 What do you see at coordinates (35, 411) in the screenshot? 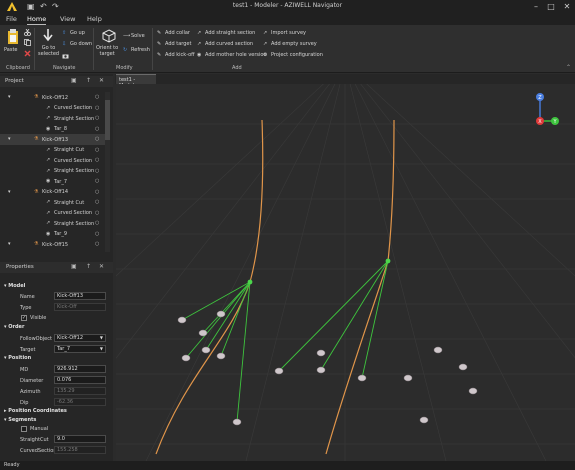
I see `position-coordinates-section-header: ▸ Position Coordinates` at bounding box center [35, 411].